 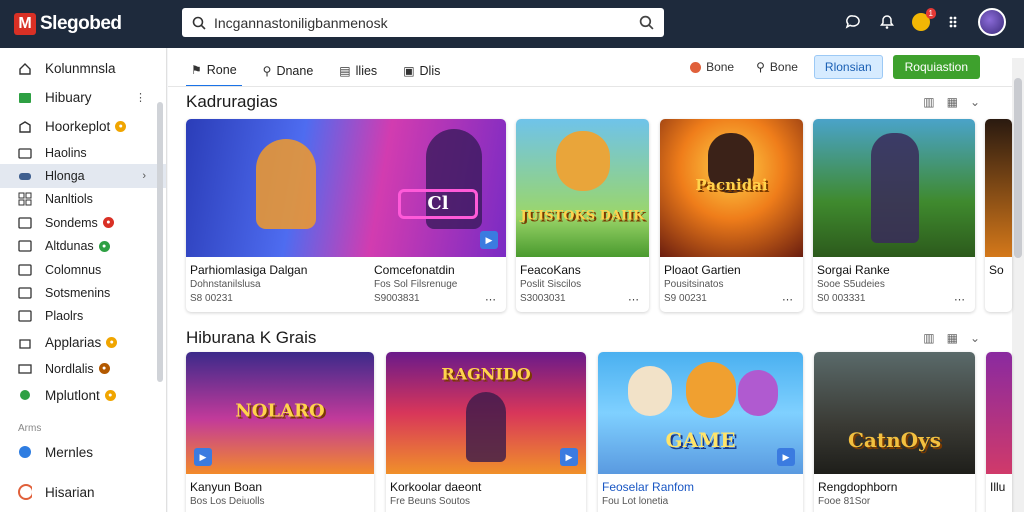 I want to click on bone-link-2: ⚲ Bone, so click(x=777, y=67).